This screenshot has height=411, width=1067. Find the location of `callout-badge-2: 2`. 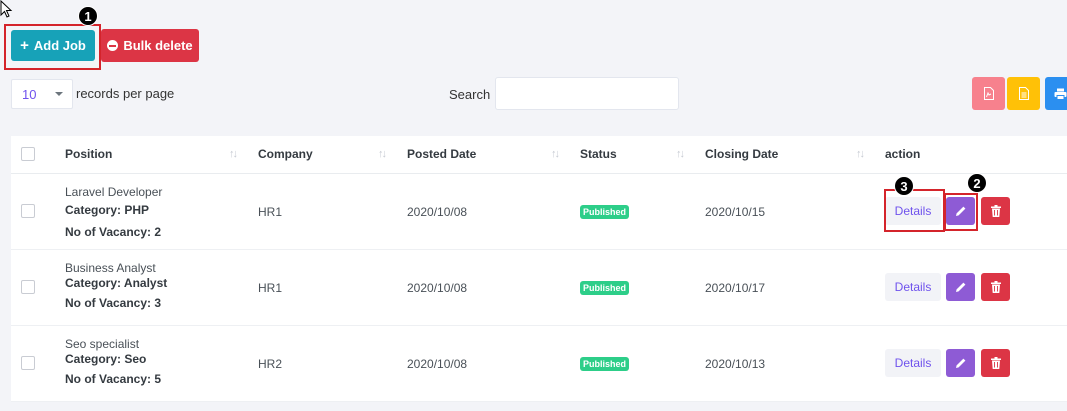

callout-badge-2: 2 is located at coordinates (977, 183).